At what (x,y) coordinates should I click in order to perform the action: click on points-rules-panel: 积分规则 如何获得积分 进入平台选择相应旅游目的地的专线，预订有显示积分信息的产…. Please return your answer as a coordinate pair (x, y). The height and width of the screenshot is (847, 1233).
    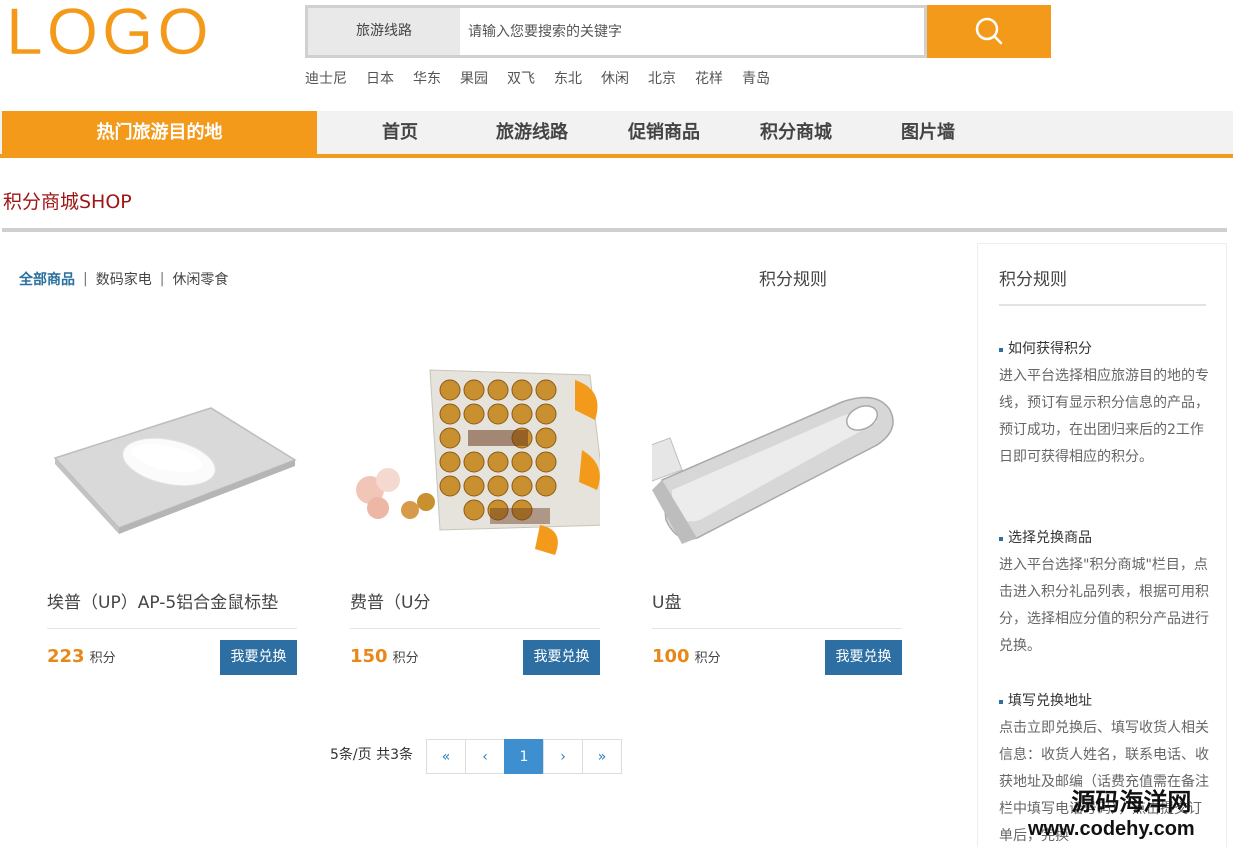
    Looking at the image, I should click on (1102, 545).